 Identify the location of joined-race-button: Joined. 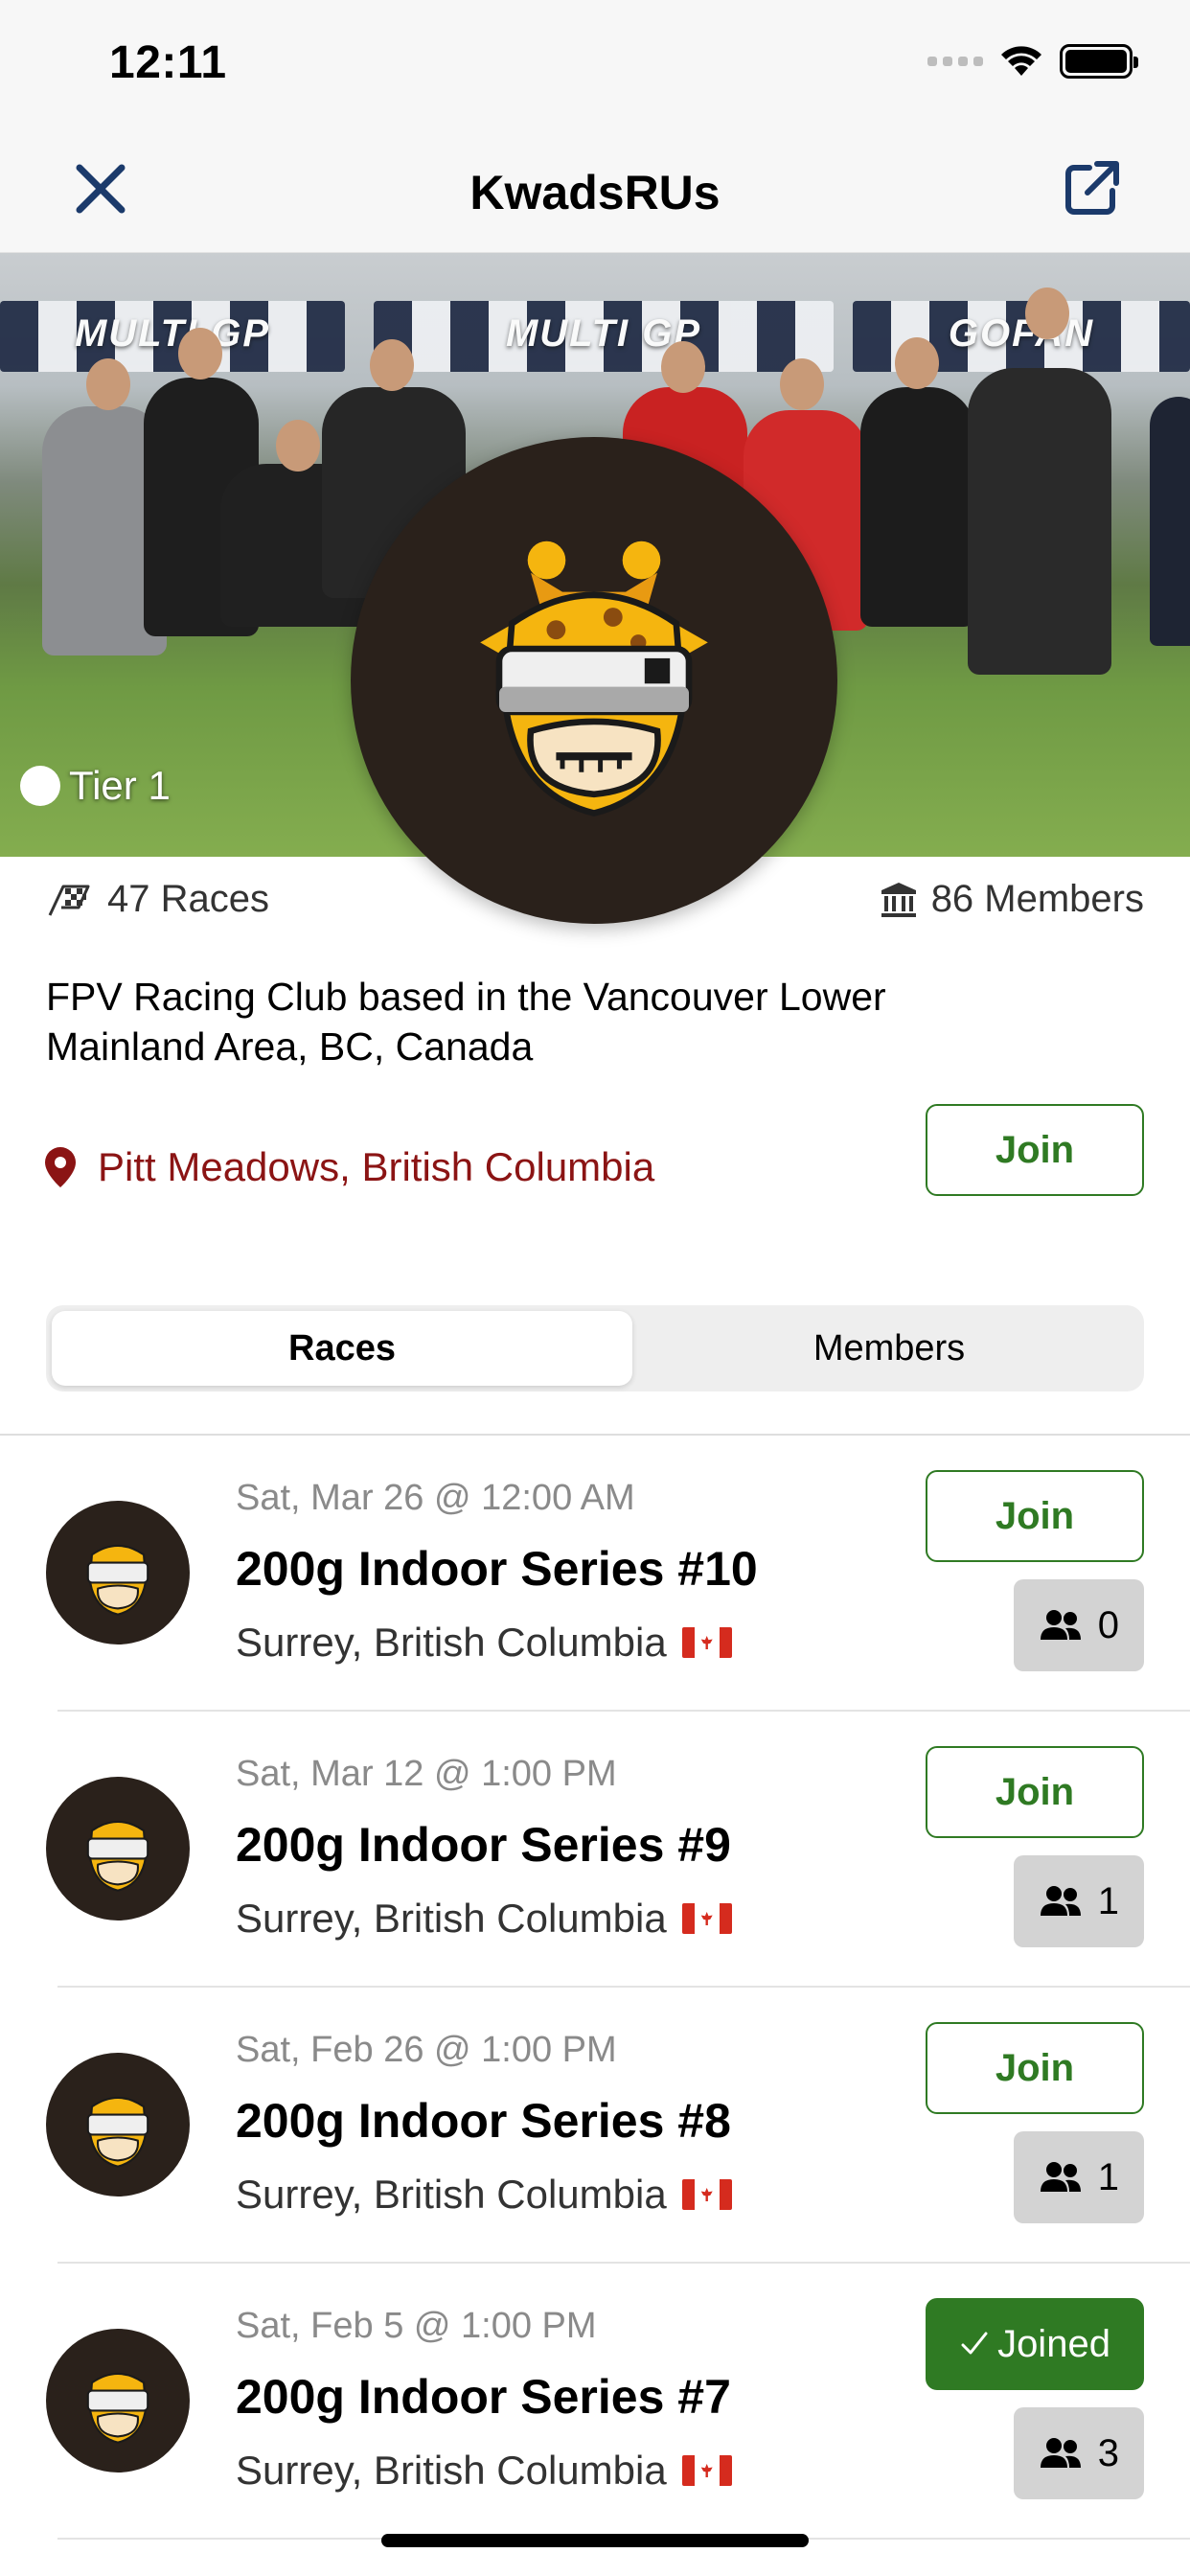
(1035, 2344).